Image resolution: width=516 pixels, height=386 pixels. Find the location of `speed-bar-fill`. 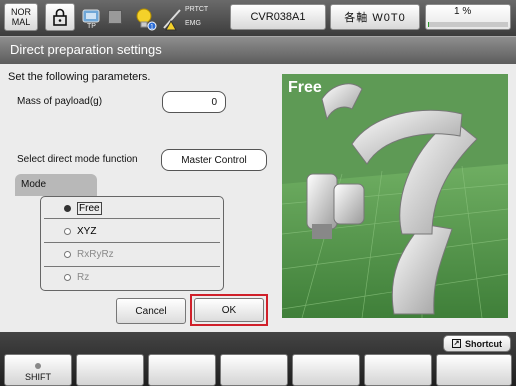

speed-bar-fill is located at coordinates (428, 24).